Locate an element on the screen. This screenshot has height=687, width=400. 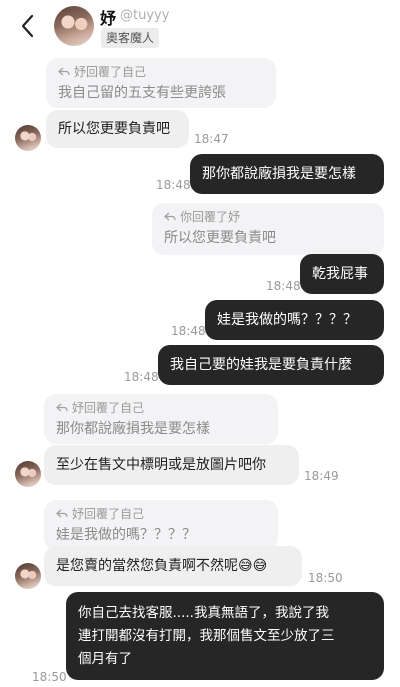
chevron-left-icon is located at coordinates (27, 26).